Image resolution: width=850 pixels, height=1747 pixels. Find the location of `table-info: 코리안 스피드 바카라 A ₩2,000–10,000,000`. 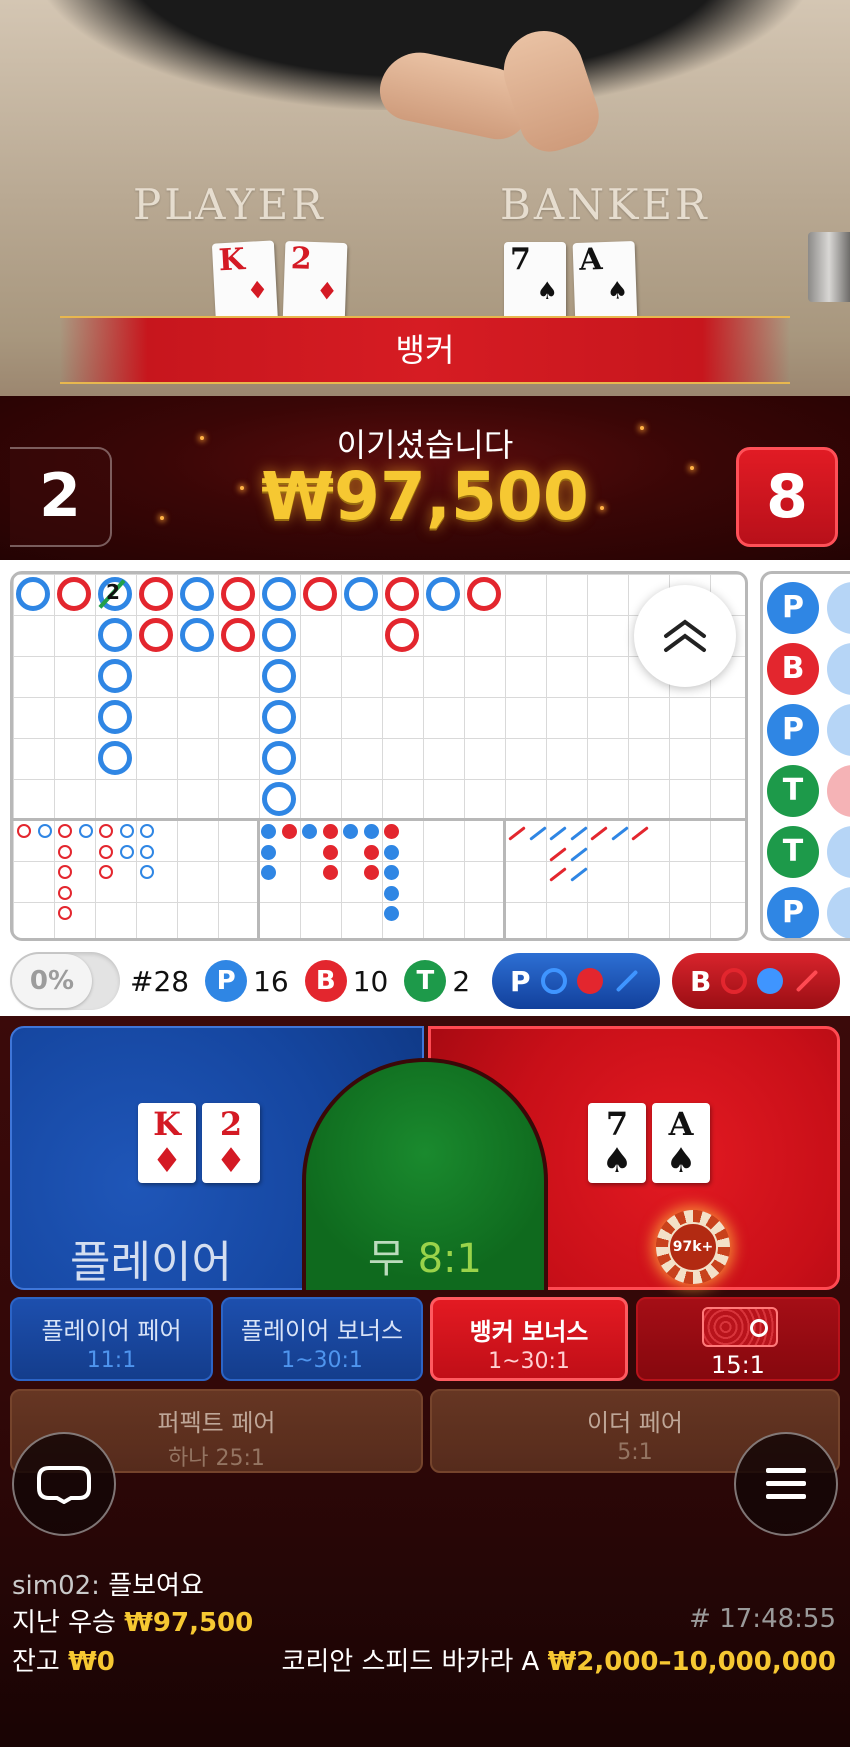

table-info: 코리안 스피드 바카라 A ₩2,000–10,000,000 is located at coordinates (558, 1659).